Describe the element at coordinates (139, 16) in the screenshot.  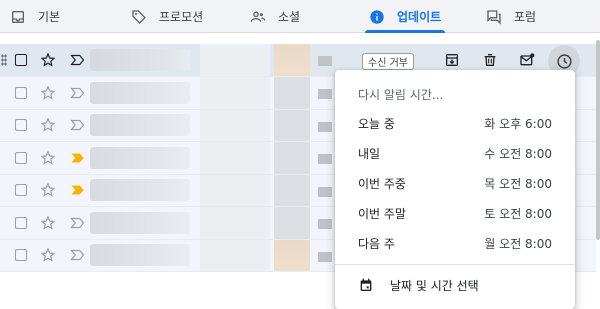
I see `tag-icon` at that location.